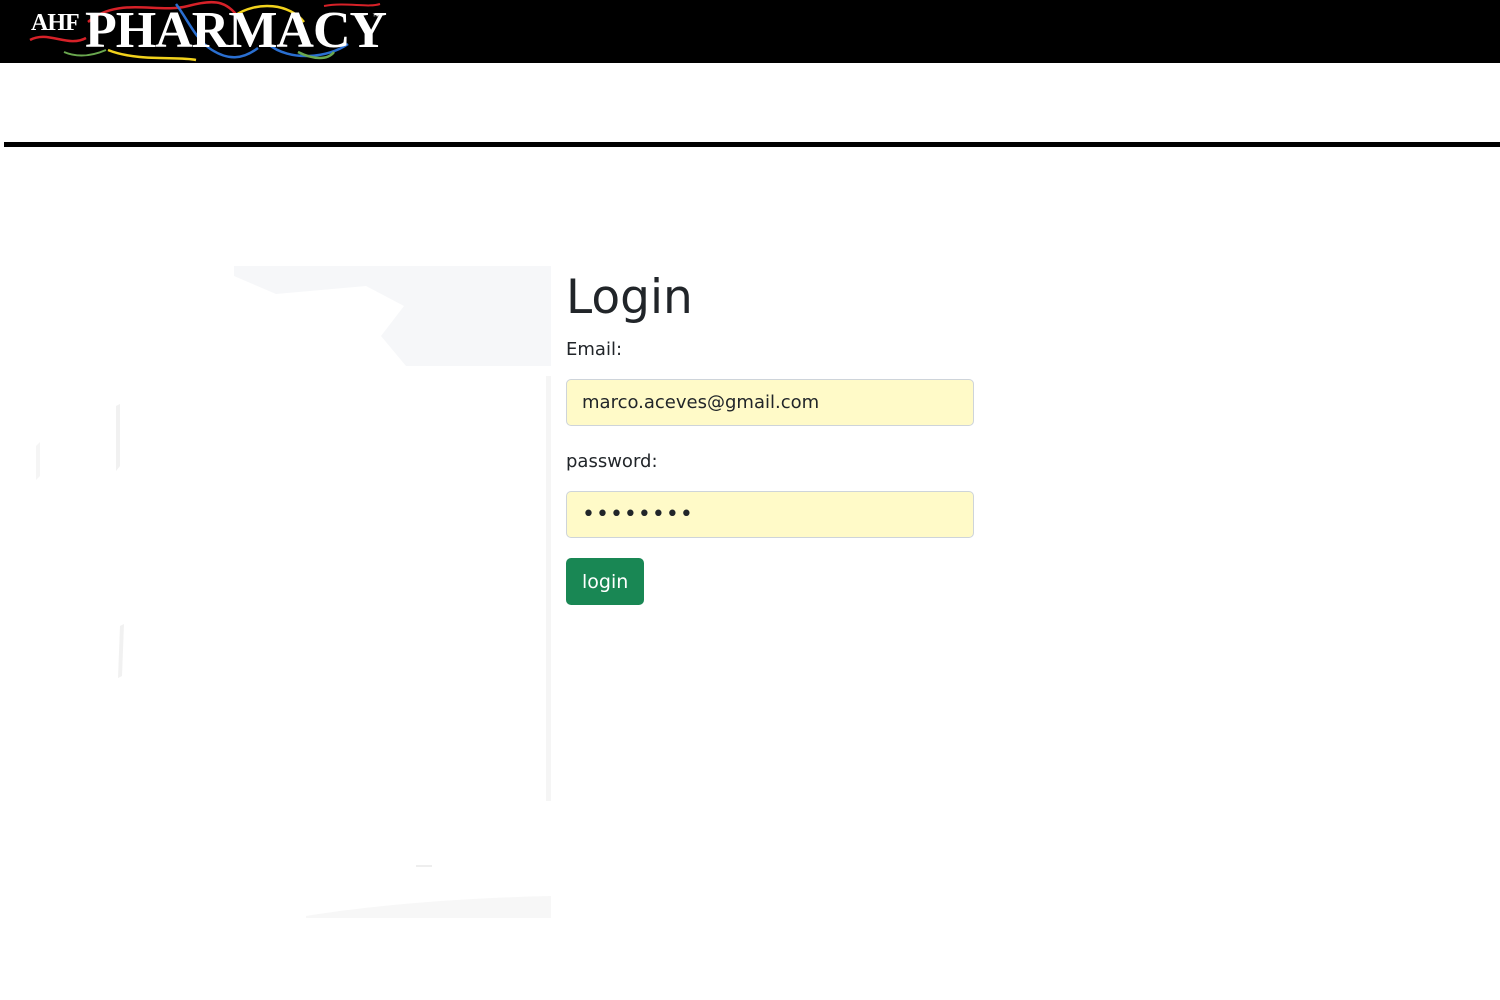 This screenshot has height=1000, width=1500. What do you see at coordinates (770, 402) in the screenshot?
I see `email-field` at bounding box center [770, 402].